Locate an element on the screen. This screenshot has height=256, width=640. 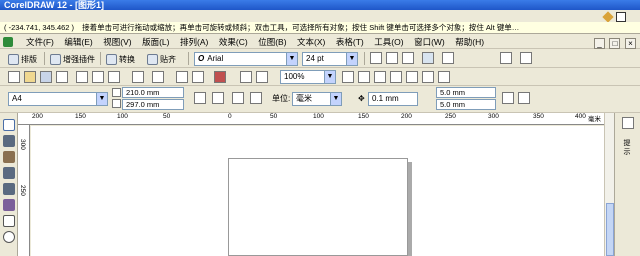
menu-edit: 编辑(E) is located at coordinates (78, 42).